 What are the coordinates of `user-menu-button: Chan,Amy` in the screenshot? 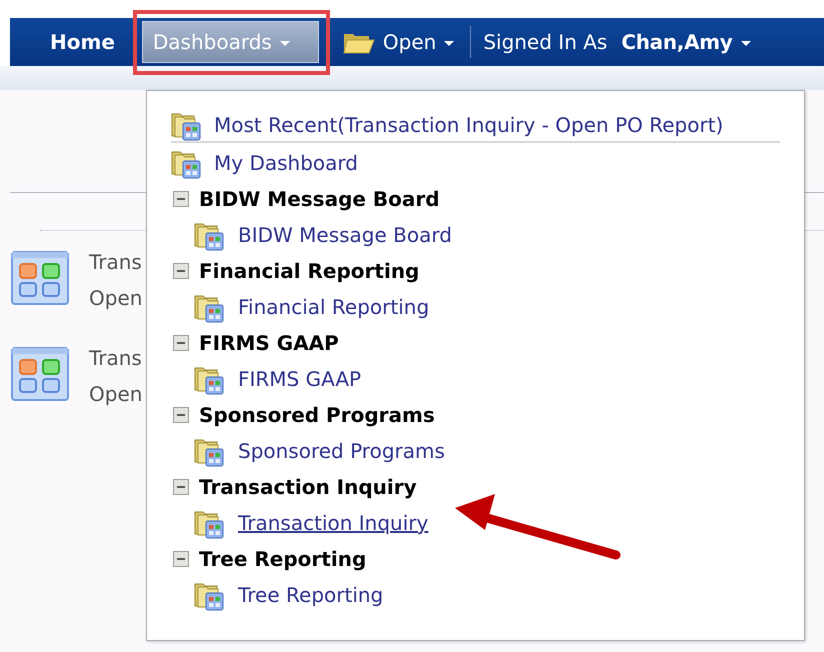 It's located at (682, 42).